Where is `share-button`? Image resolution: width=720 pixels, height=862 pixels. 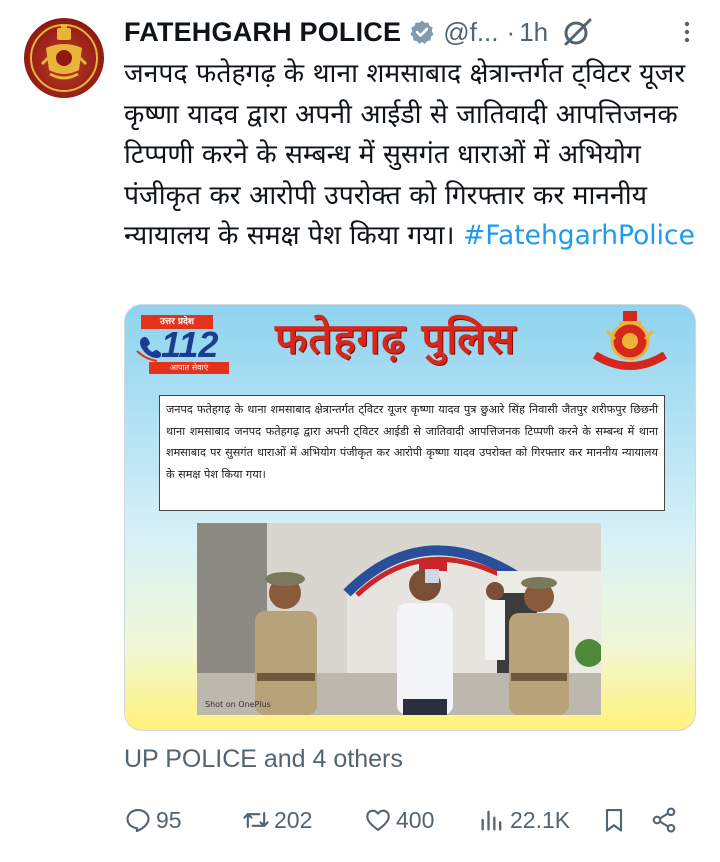
share-button is located at coordinates (664, 820).